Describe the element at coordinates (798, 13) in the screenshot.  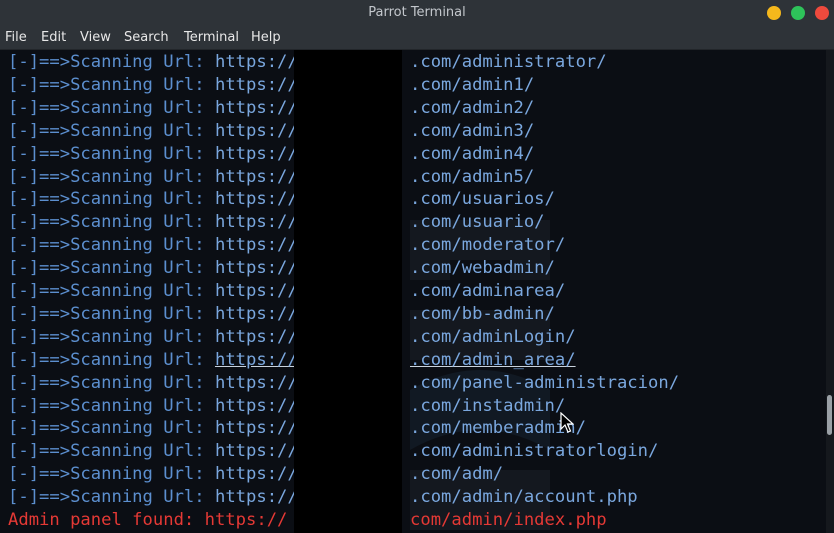
I see `maximize-button` at that location.